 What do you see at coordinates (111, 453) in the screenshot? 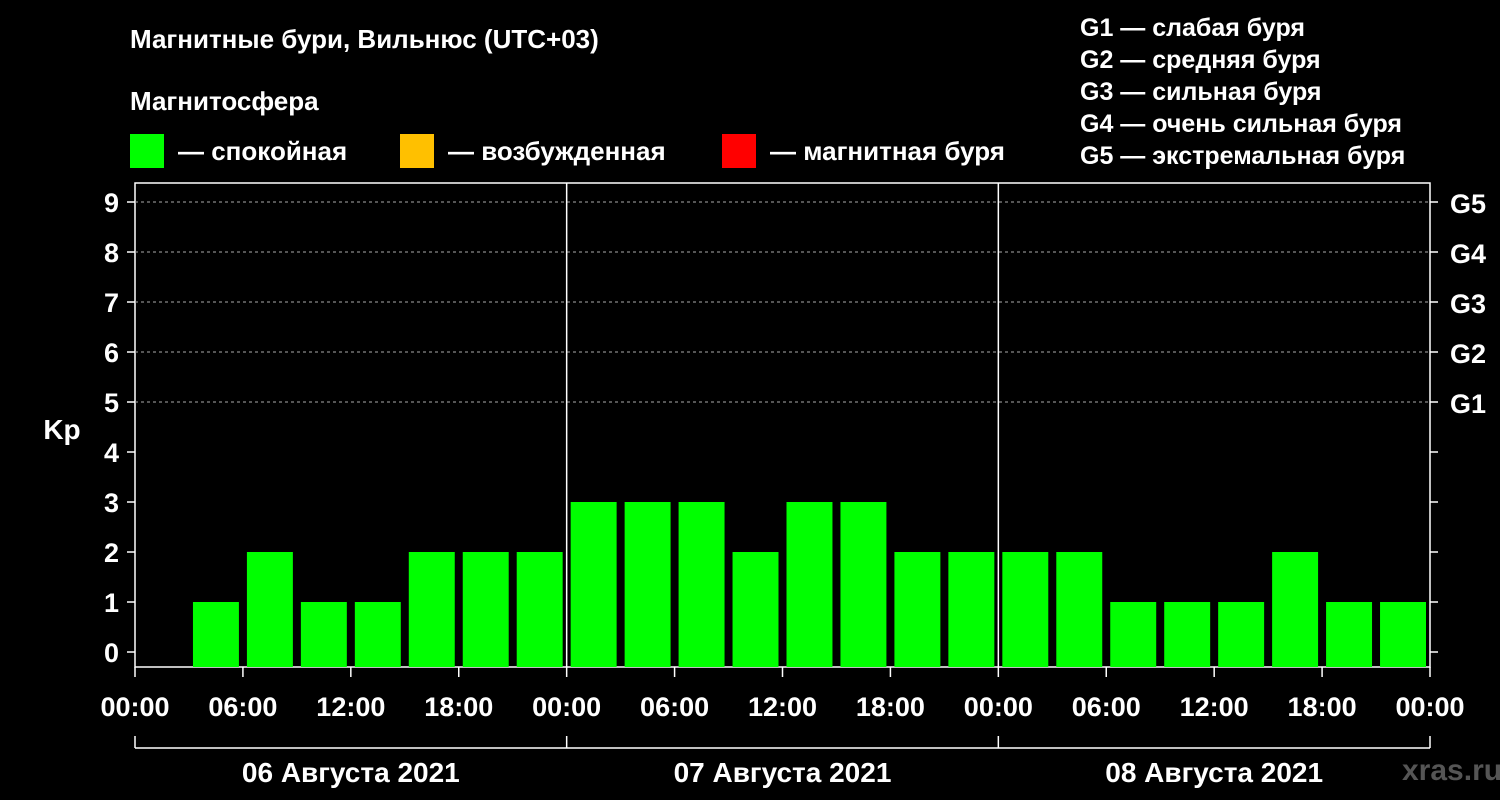
I see `y-tick-label: 4` at bounding box center [111, 453].